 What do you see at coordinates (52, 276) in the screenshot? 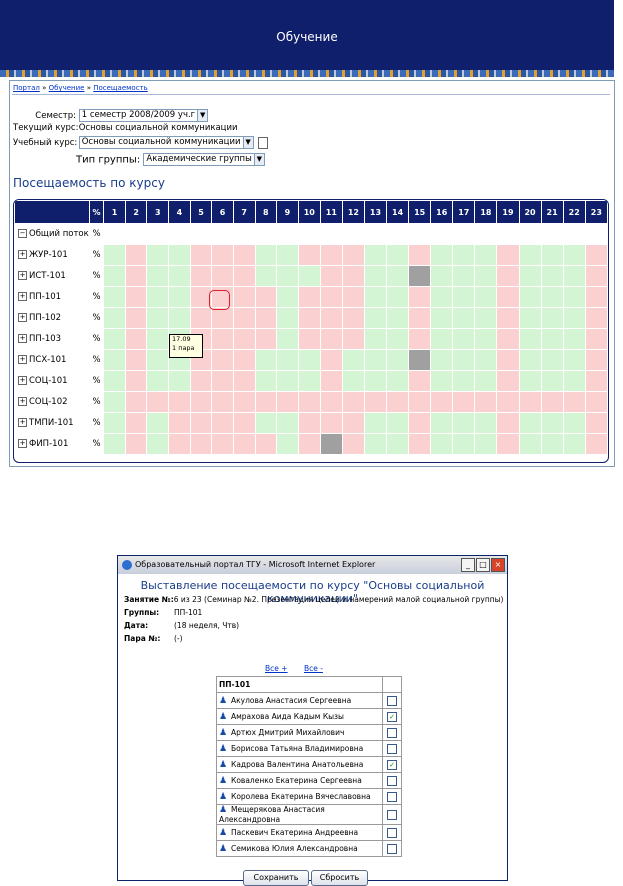
I see `group-name-cell: + ИСТ-101` at bounding box center [52, 276].